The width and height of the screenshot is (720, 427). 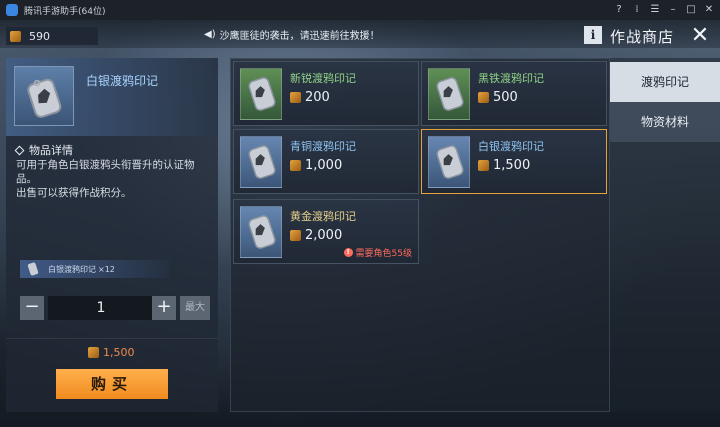 I want to click on owned-quantity-bar: 白银渡鸦印记 ×12, so click(x=95, y=269).